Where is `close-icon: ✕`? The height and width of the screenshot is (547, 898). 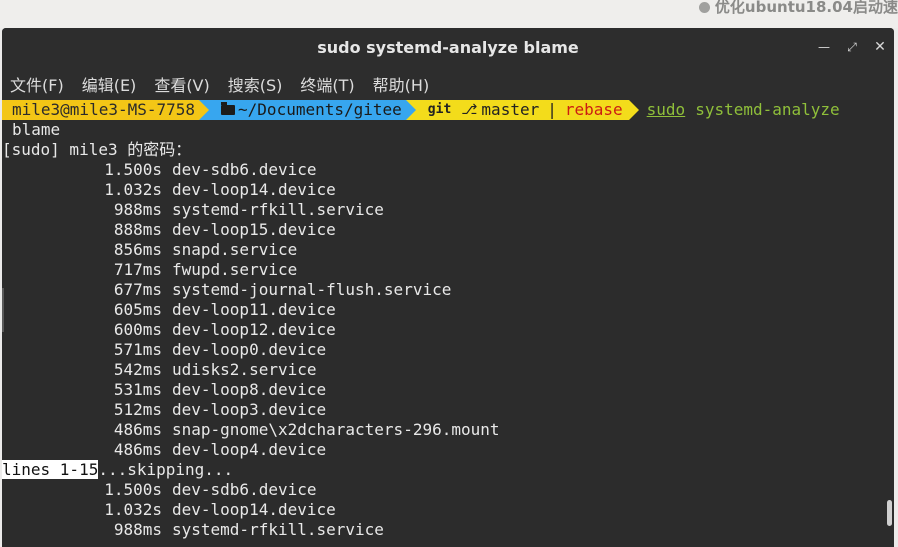
close-icon: ✕ is located at coordinates (880, 47).